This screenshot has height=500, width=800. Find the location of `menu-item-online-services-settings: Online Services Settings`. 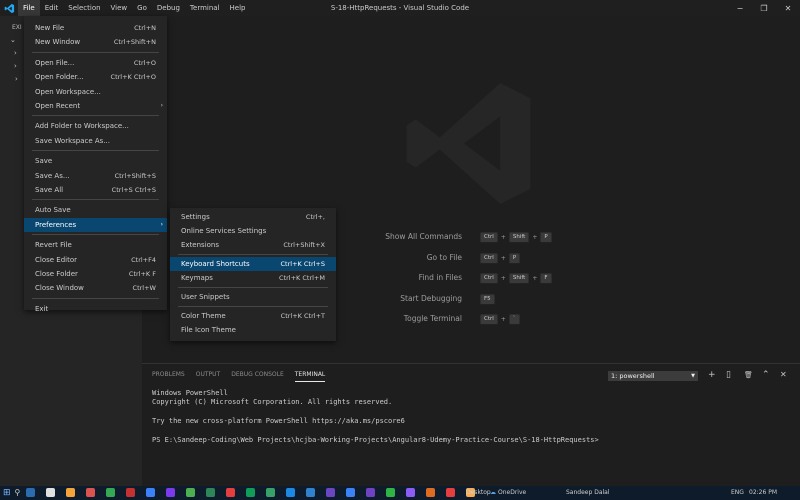

menu-item-online-services-settings: Online Services Settings is located at coordinates (253, 231).